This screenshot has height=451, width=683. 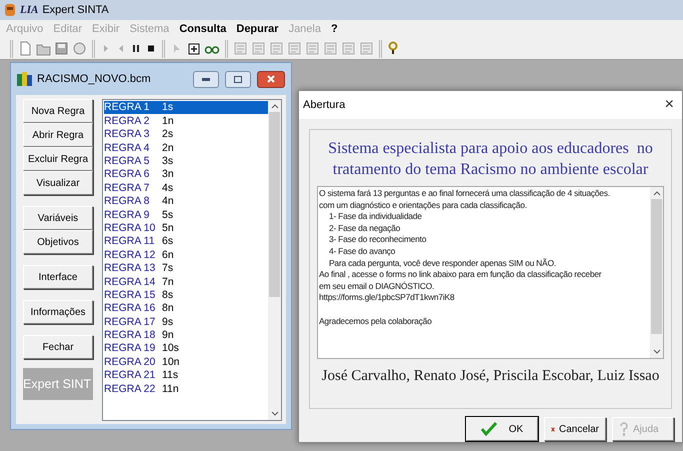 What do you see at coordinates (61, 48) in the screenshot?
I see `save-icon` at bounding box center [61, 48].